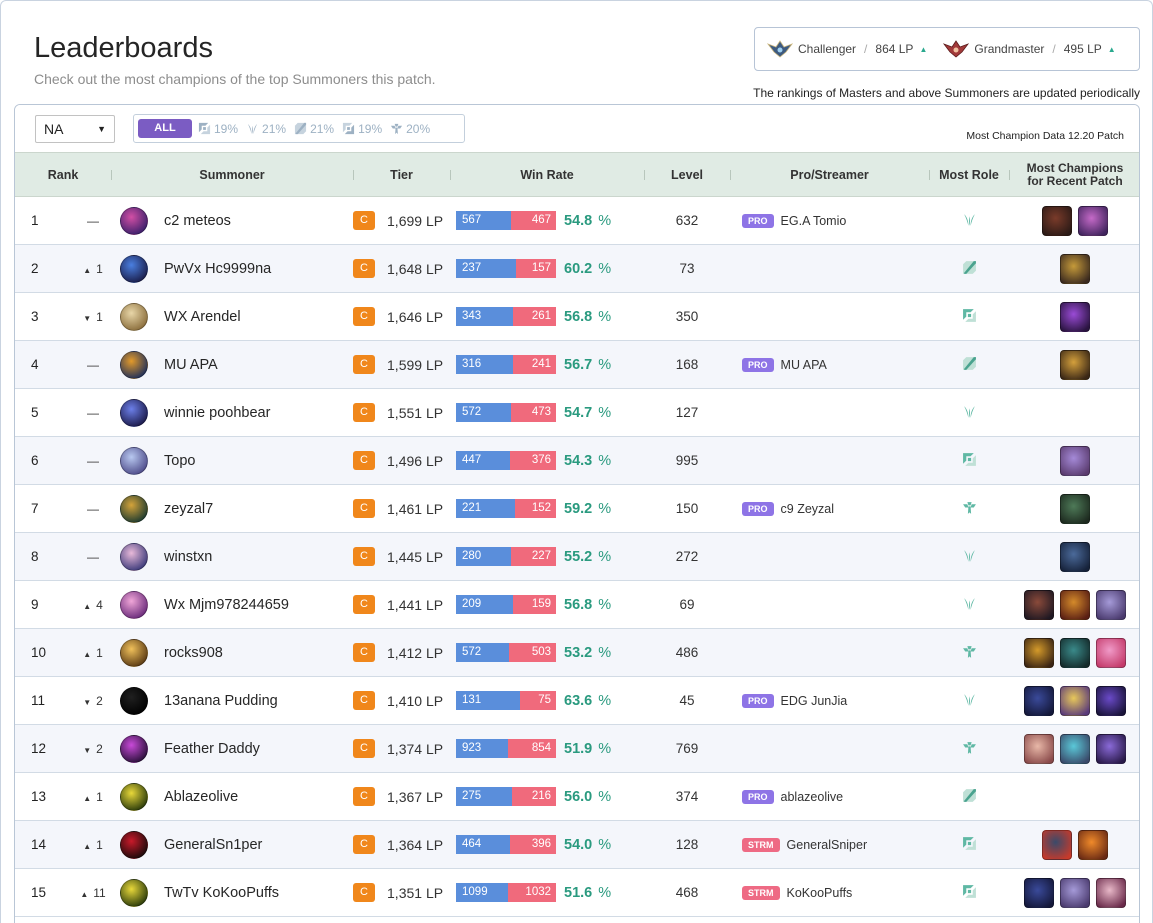 The height and width of the screenshot is (923, 1153). Describe the element at coordinates (232, 365) in the screenshot. I see `summoner-cell: MU APA` at that location.